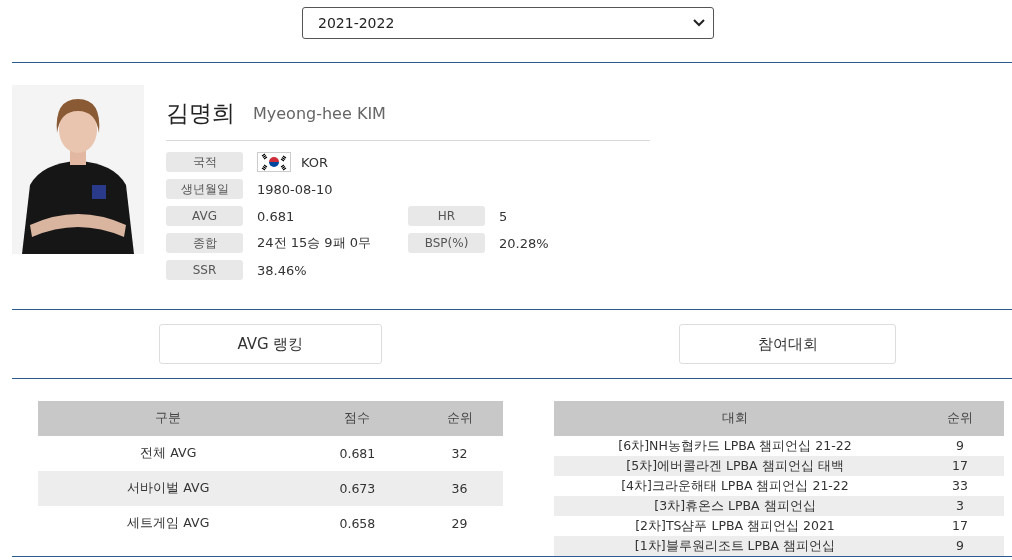 The image size is (1012, 560). I want to click on field-label: HR, so click(446, 216).